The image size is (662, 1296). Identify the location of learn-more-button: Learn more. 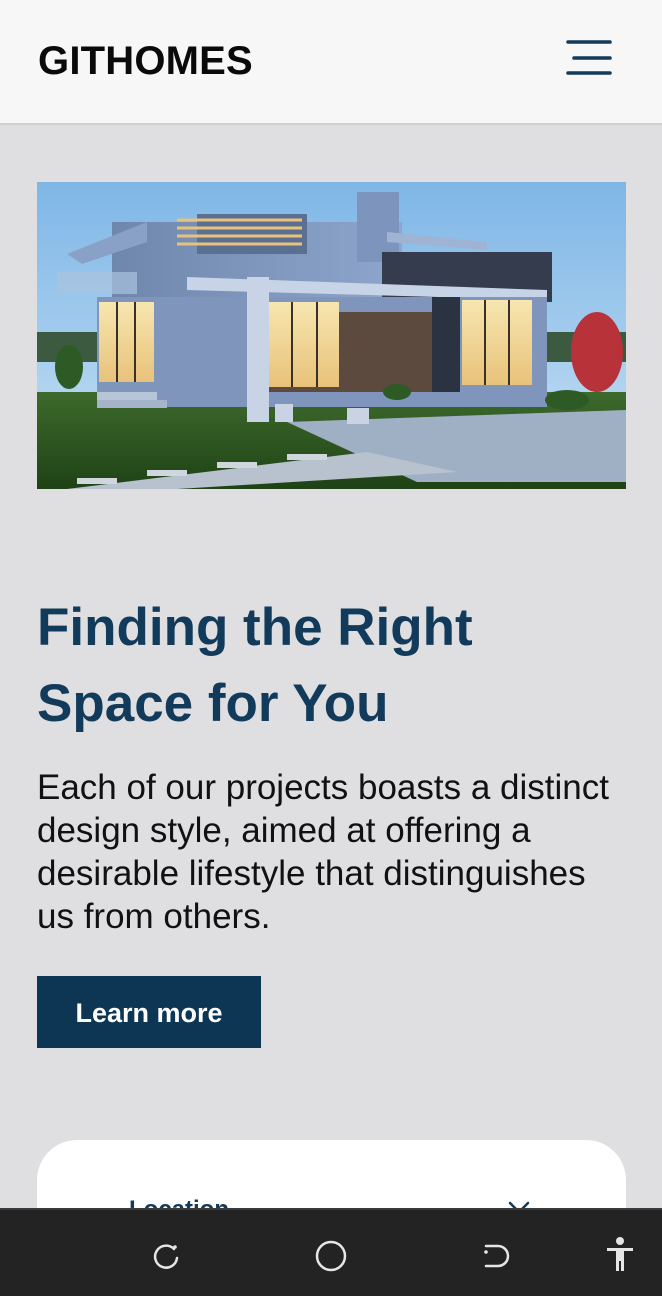
(149, 1012).